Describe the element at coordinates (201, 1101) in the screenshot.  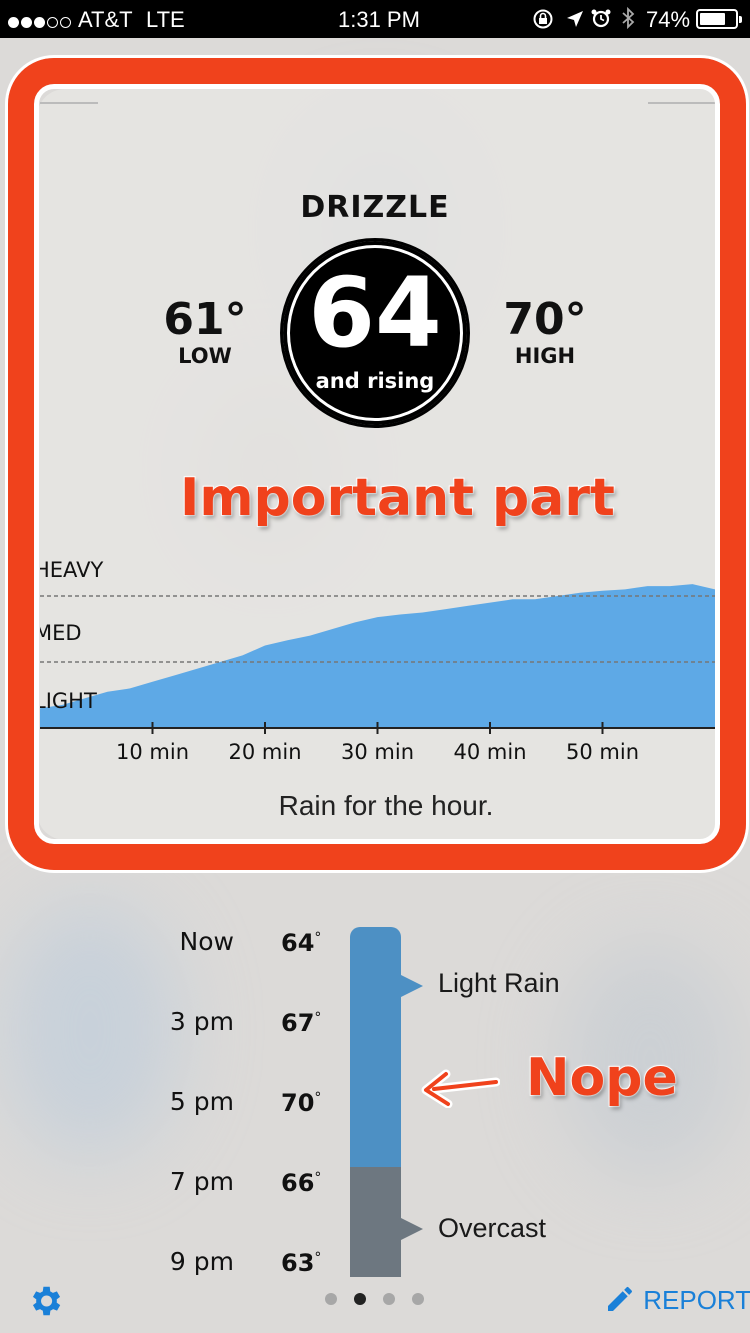
I see `forecast-time: 5 pm` at that location.